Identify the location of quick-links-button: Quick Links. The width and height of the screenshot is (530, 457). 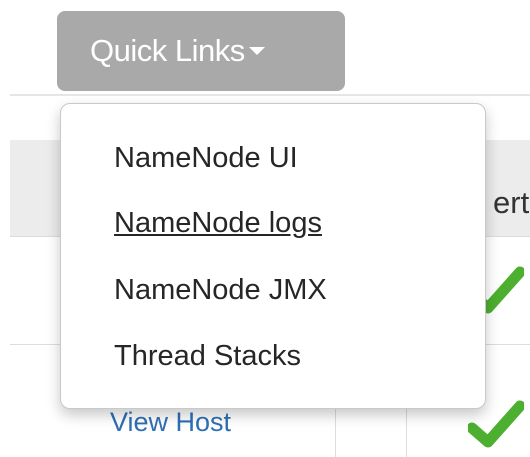
(201, 51).